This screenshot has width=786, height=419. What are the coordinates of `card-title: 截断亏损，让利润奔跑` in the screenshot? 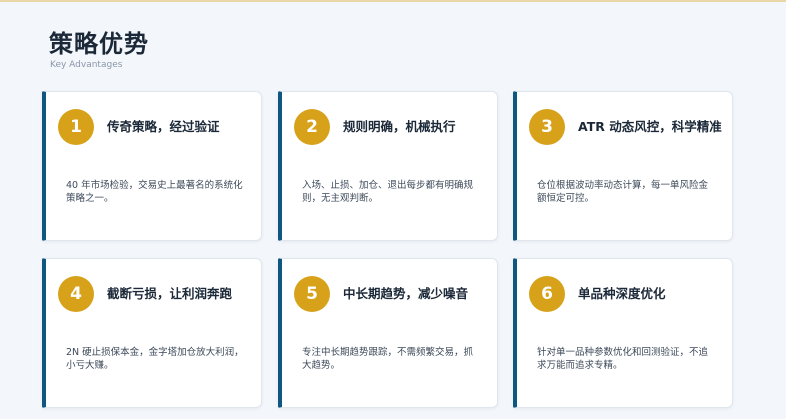 It's located at (170, 293).